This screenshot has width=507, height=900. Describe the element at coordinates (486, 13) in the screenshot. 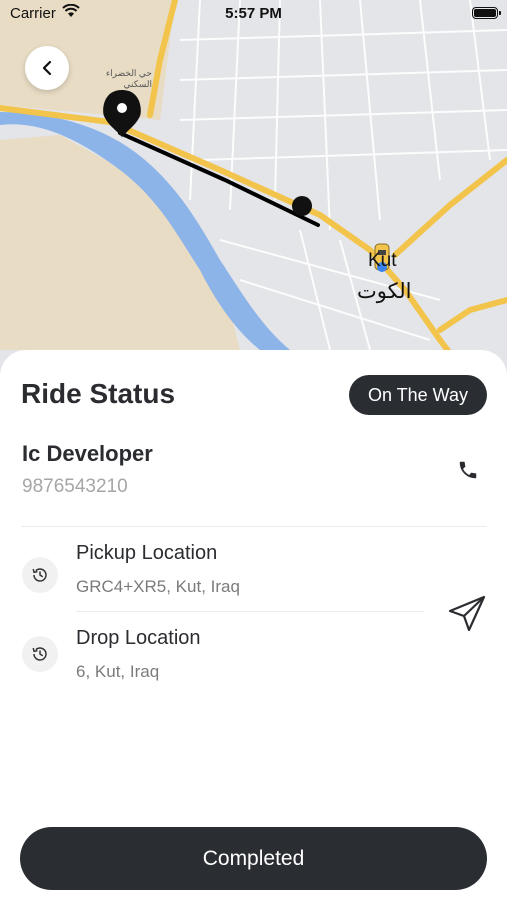

I see `battery-icon` at that location.